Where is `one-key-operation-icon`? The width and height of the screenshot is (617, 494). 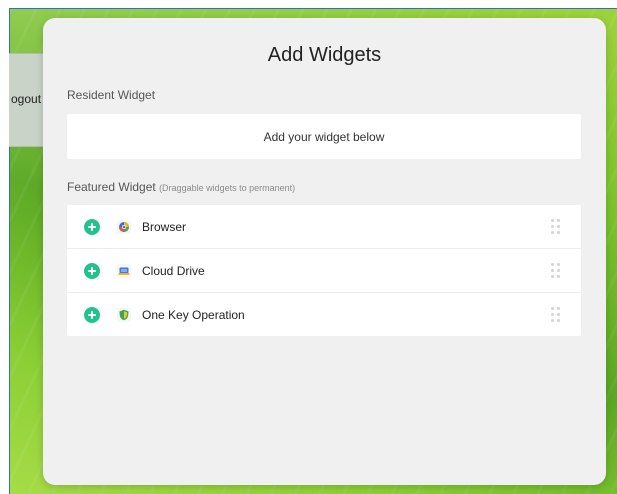
one-key-operation-icon is located at coordinates (124, 314).